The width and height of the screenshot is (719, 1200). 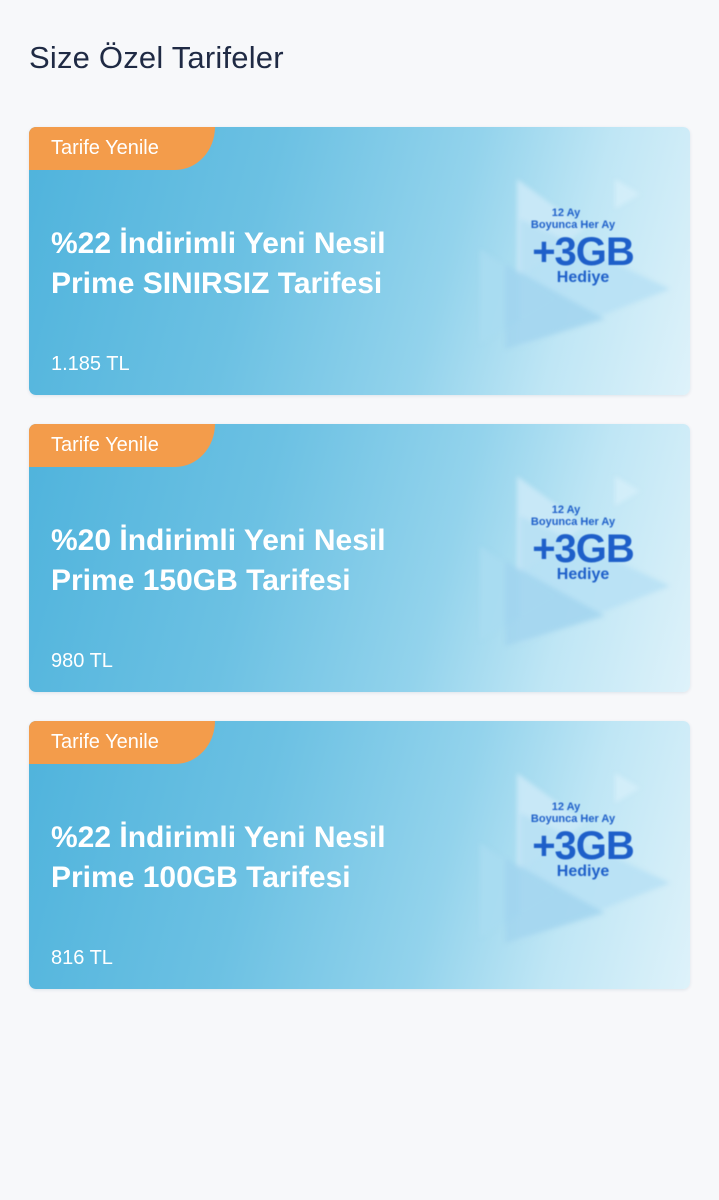 I want to click on tariff-price: 816 TL, so click(x=82, y=958).